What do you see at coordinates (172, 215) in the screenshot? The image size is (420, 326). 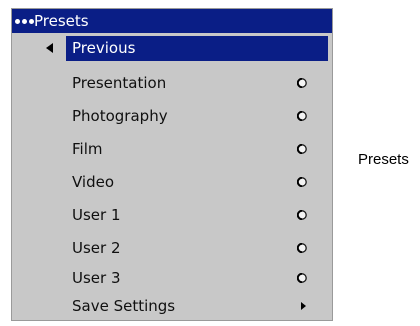 I see `menu-item-user-1: User 1` at bounding box center [172, 215].